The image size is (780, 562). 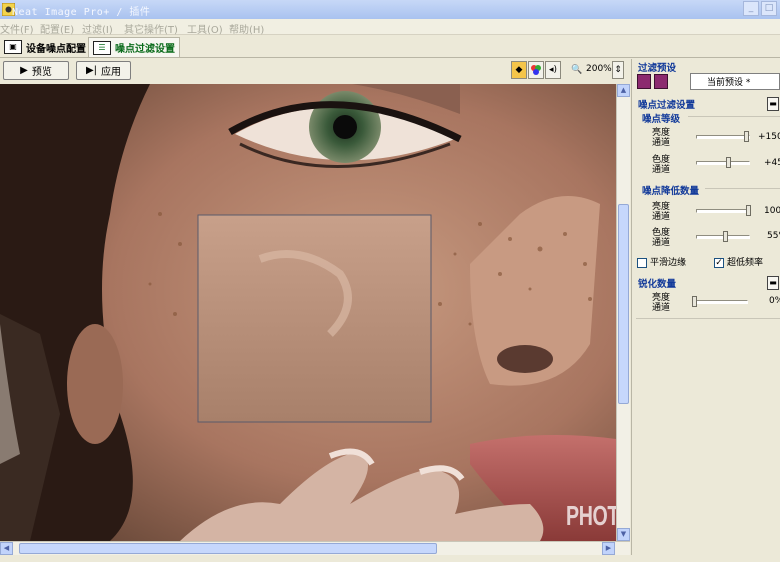 What do you see at coordinates (57, 28) in the screenshot?
I see `menu-config: 配置(E)` at bounding box center [57, 28].